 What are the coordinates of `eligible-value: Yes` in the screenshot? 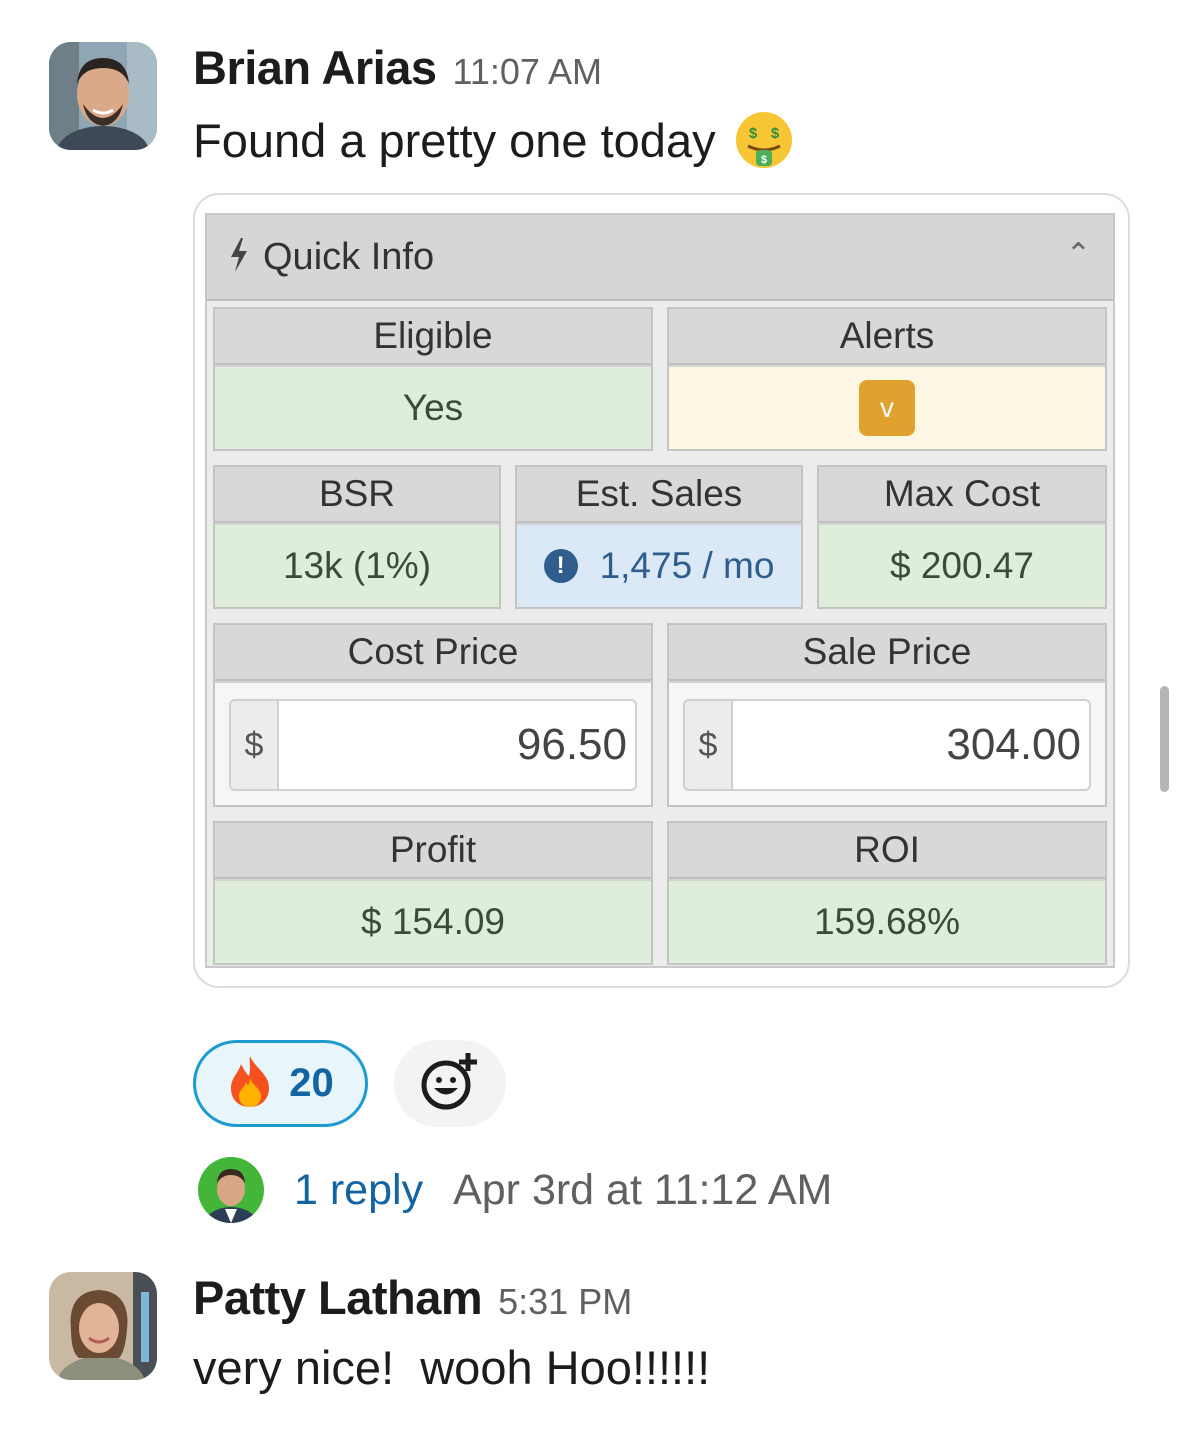 It's located at (433, 408).